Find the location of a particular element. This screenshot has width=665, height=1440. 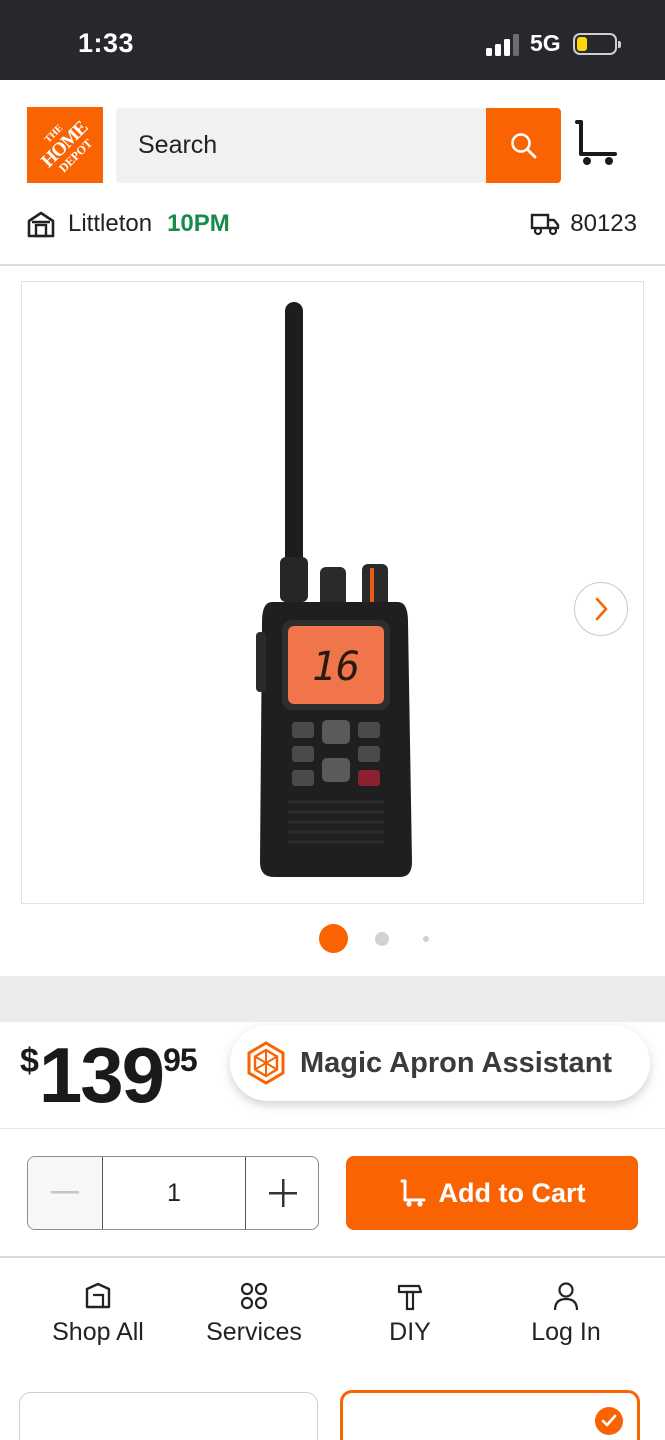

signal-icon is located at coordinates (502, 45).